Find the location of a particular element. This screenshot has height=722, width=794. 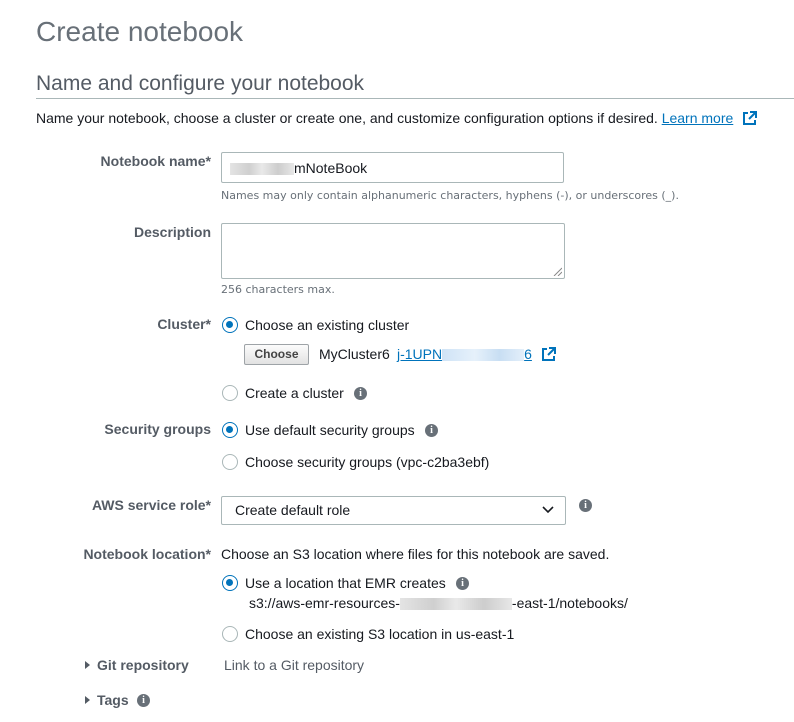

choose-security-groups-label: Choose security groups (vpc-c2ba3ebf) is located at coordinates (367, 462).